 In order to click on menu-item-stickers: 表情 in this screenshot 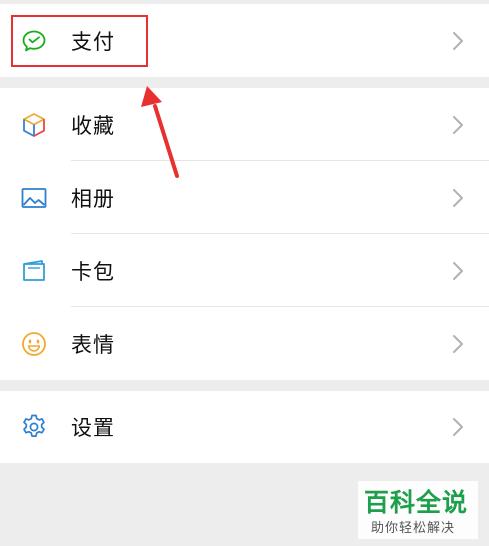, I will do `click(244, 343)`.